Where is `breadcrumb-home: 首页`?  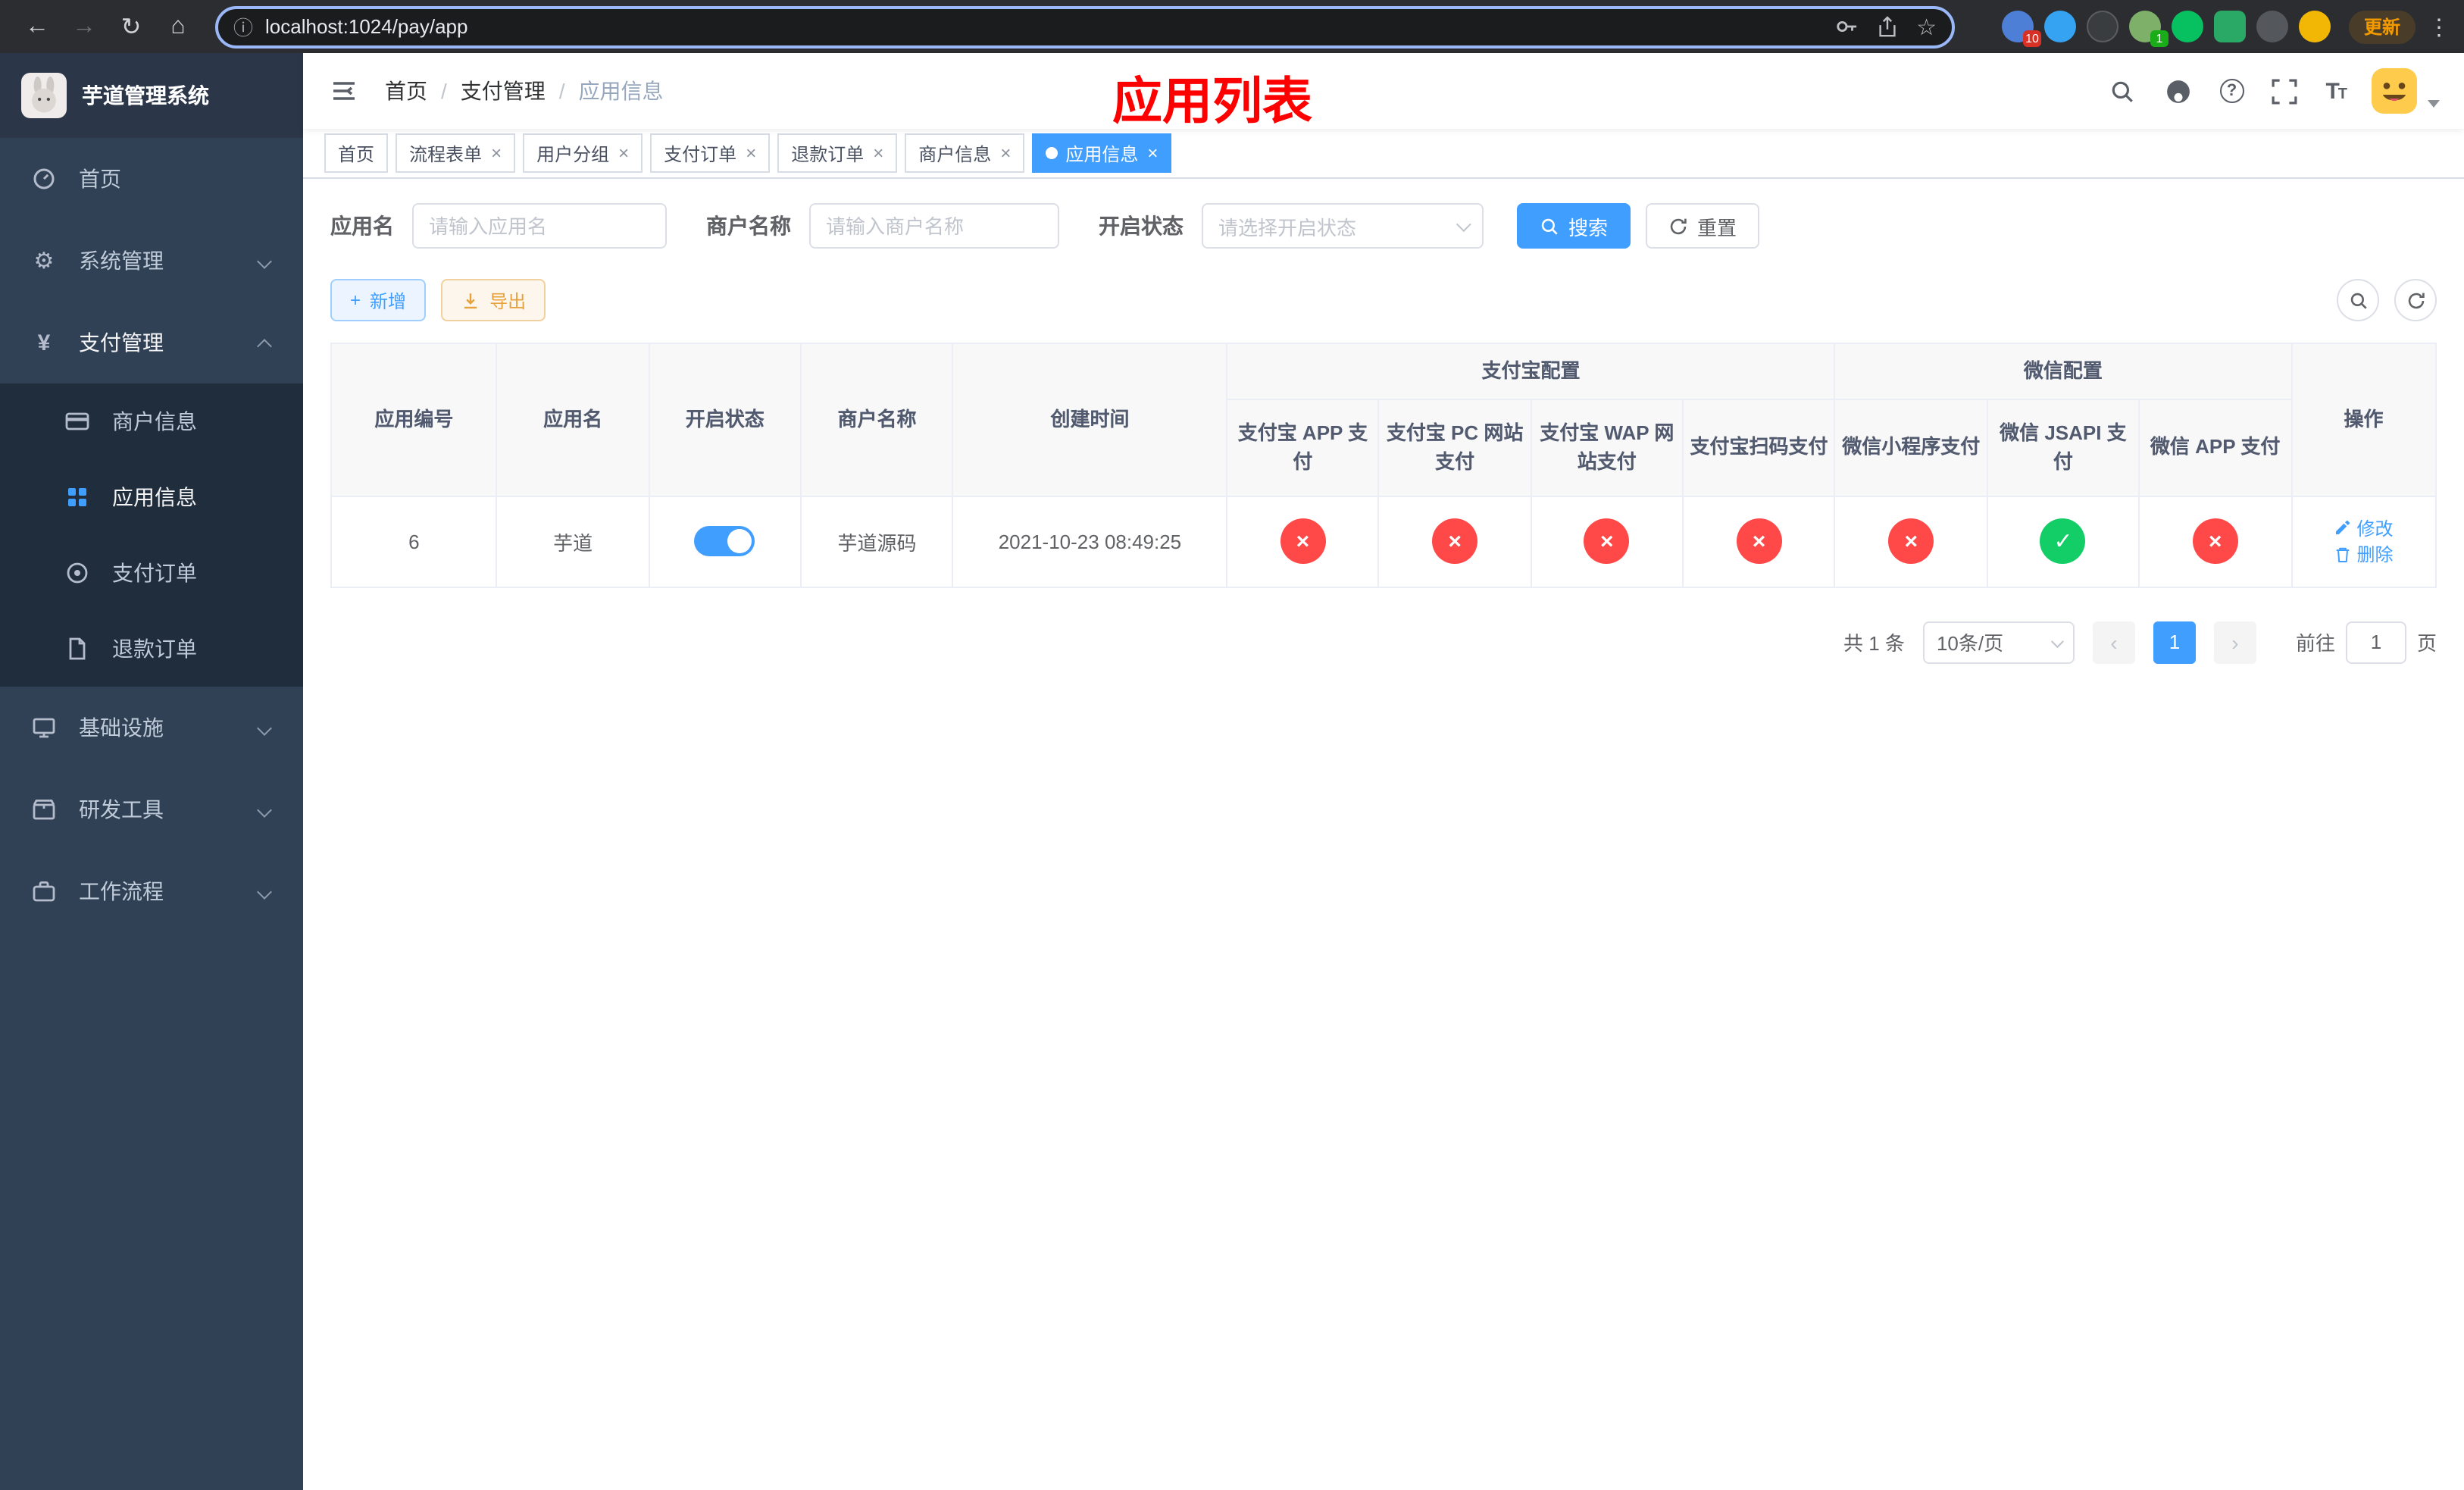
breadcrumb-home: 首页 is located at coordinates (406, 91).